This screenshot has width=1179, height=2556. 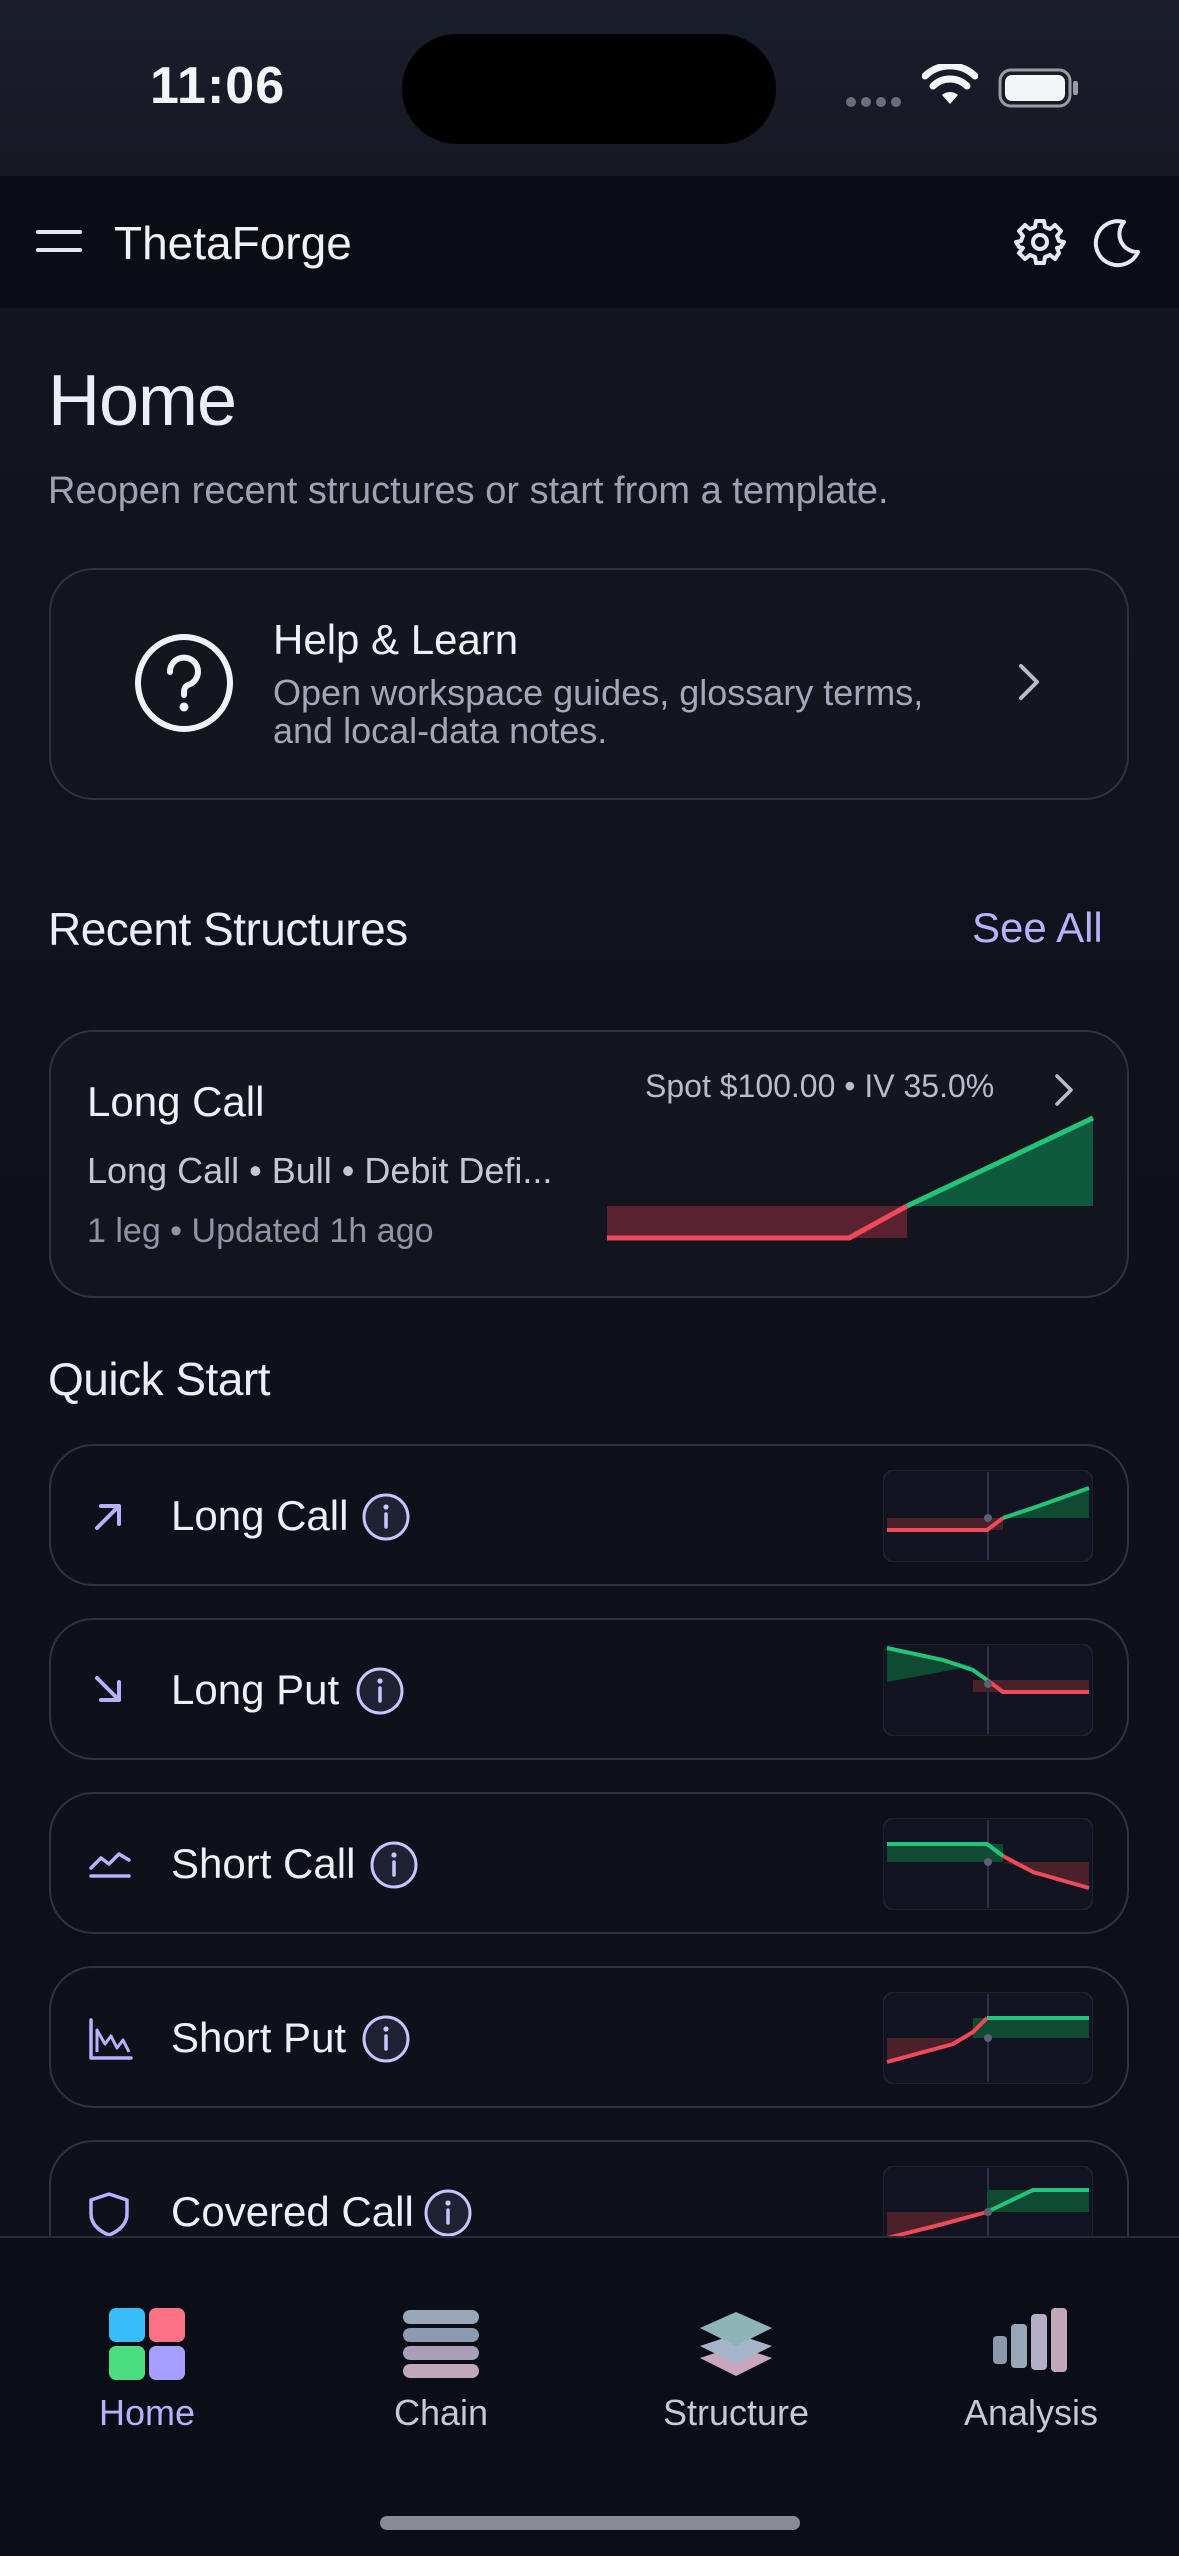 I want to click on recent-structure-updated: 1 leg • Updated 1h ago, so click(x=260, y=1231).